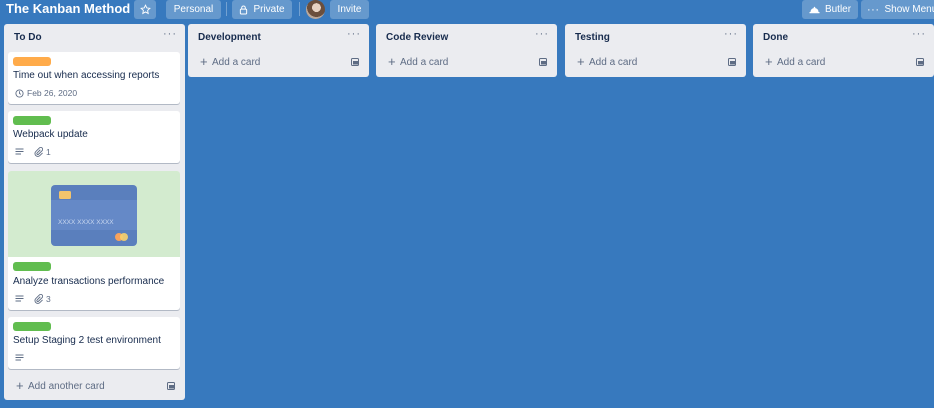  What do you see at coordinates (86, 222) in the screenshot?
I see `card-number-text: XXXX XXXX XXXX` at bounding box center [86, 222].